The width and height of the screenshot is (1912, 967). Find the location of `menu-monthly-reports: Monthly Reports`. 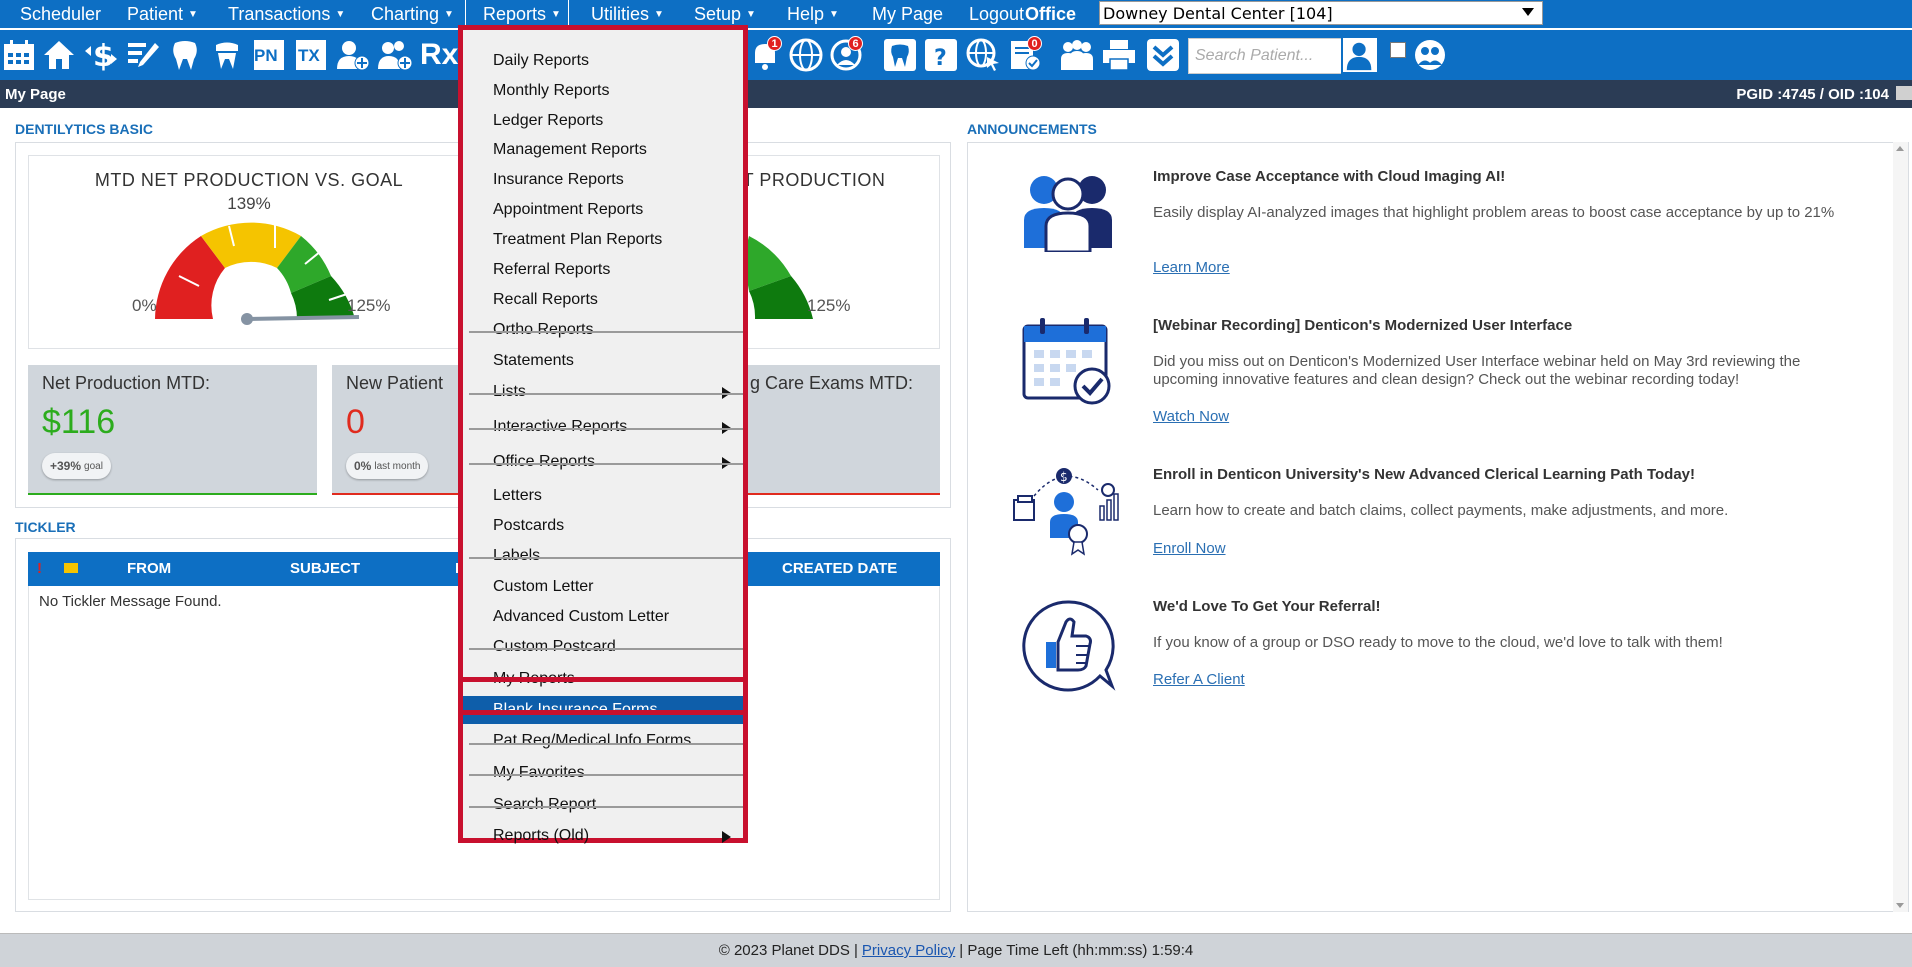

menu-monthly-reports: Monthly Reports is located at coordinates (603, 91).